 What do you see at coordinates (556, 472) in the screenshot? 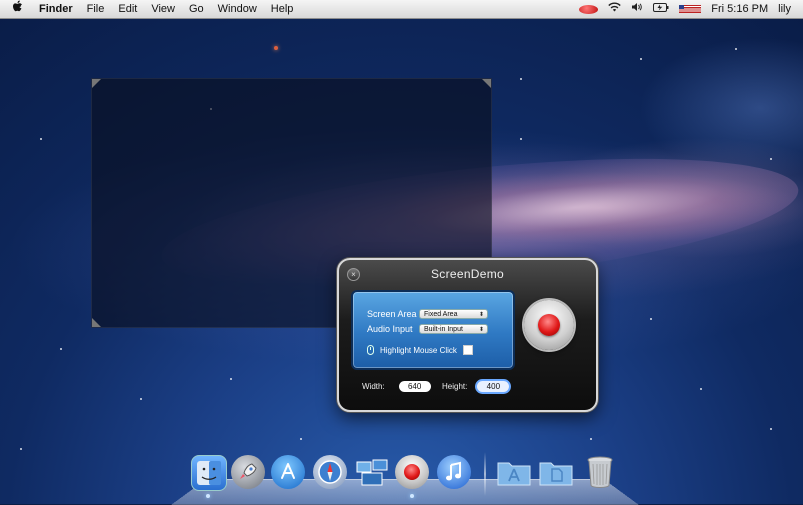
I see `documents-folder-icon` at bounding box center [556, 472].